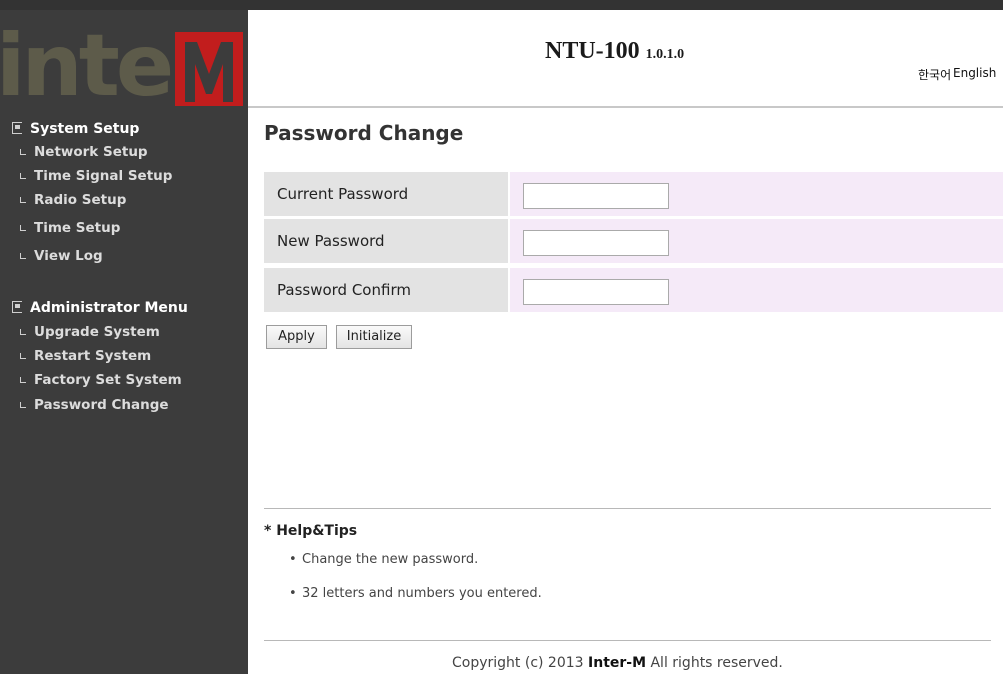 The width and height of the screenshot is (1003, 674). What do you see at coordinates (68, 256) in the screenshot?
I see `sidebar-item-label: View Log` at bounding box center [68, 256].